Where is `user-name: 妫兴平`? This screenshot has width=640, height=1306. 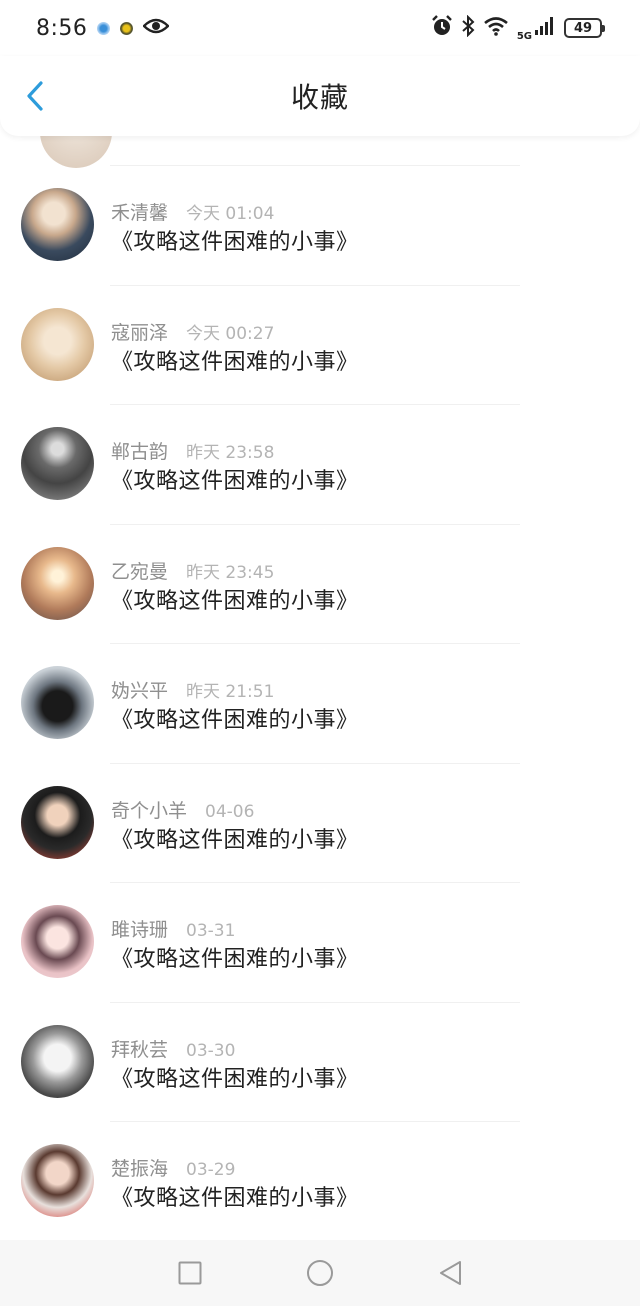
user-name: 妫兴平 is located at coordinates (140, 691).